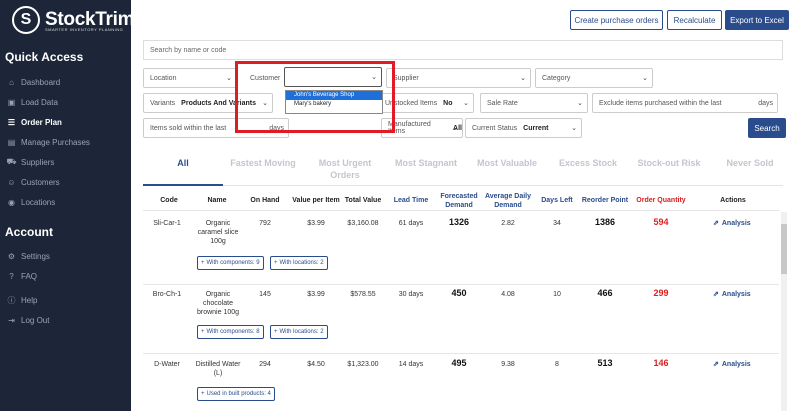 This screenshot has width=797, height=411. What do you see at coordinates (167, 294) in the screenshot?
I see `cell-code: Bro-Ch-1` at bounding box center [167, 294].